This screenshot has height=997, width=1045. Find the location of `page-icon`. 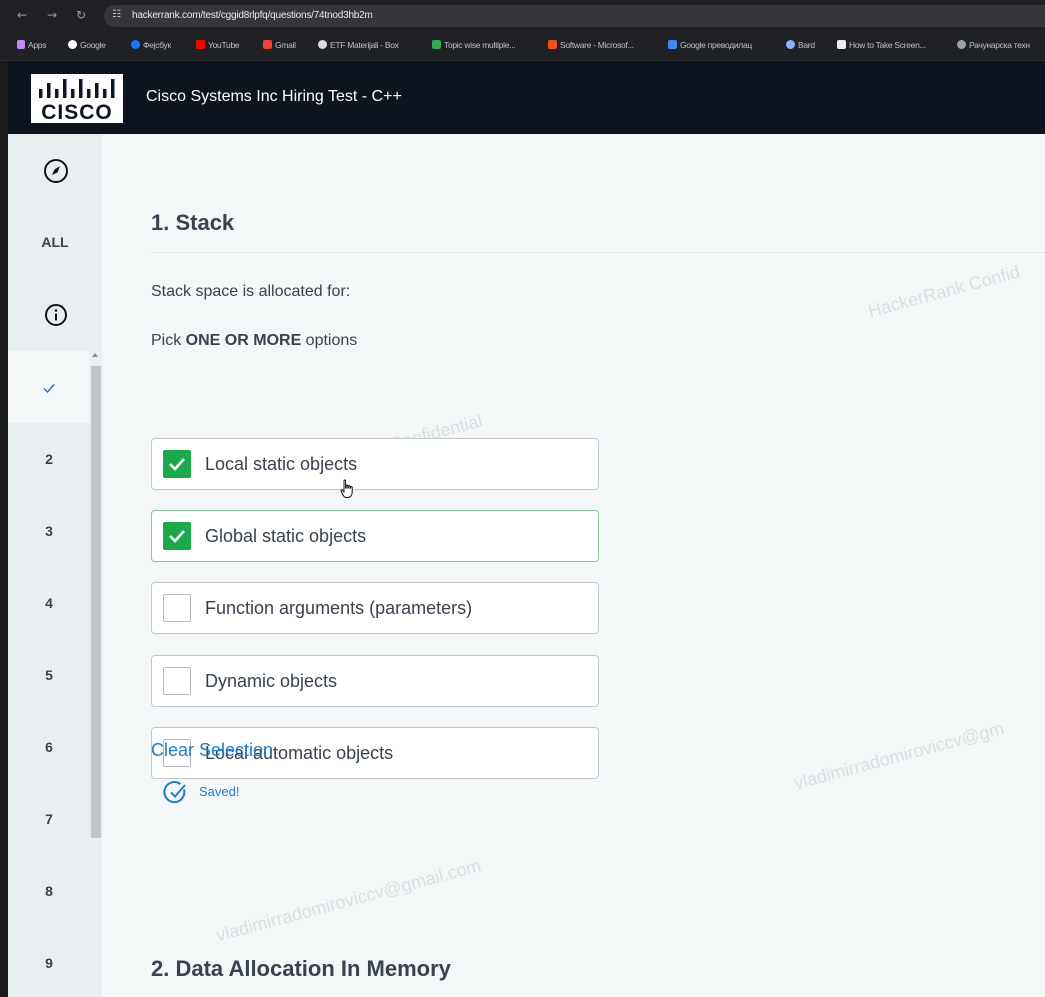

page-icon is located at coordinates (841, 44).